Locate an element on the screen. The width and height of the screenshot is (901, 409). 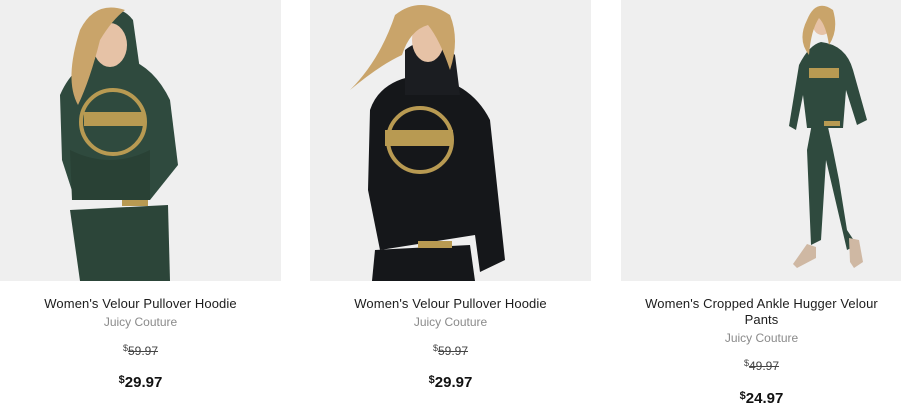
sale-price: $24.97 is located at coordinates (761, 397).